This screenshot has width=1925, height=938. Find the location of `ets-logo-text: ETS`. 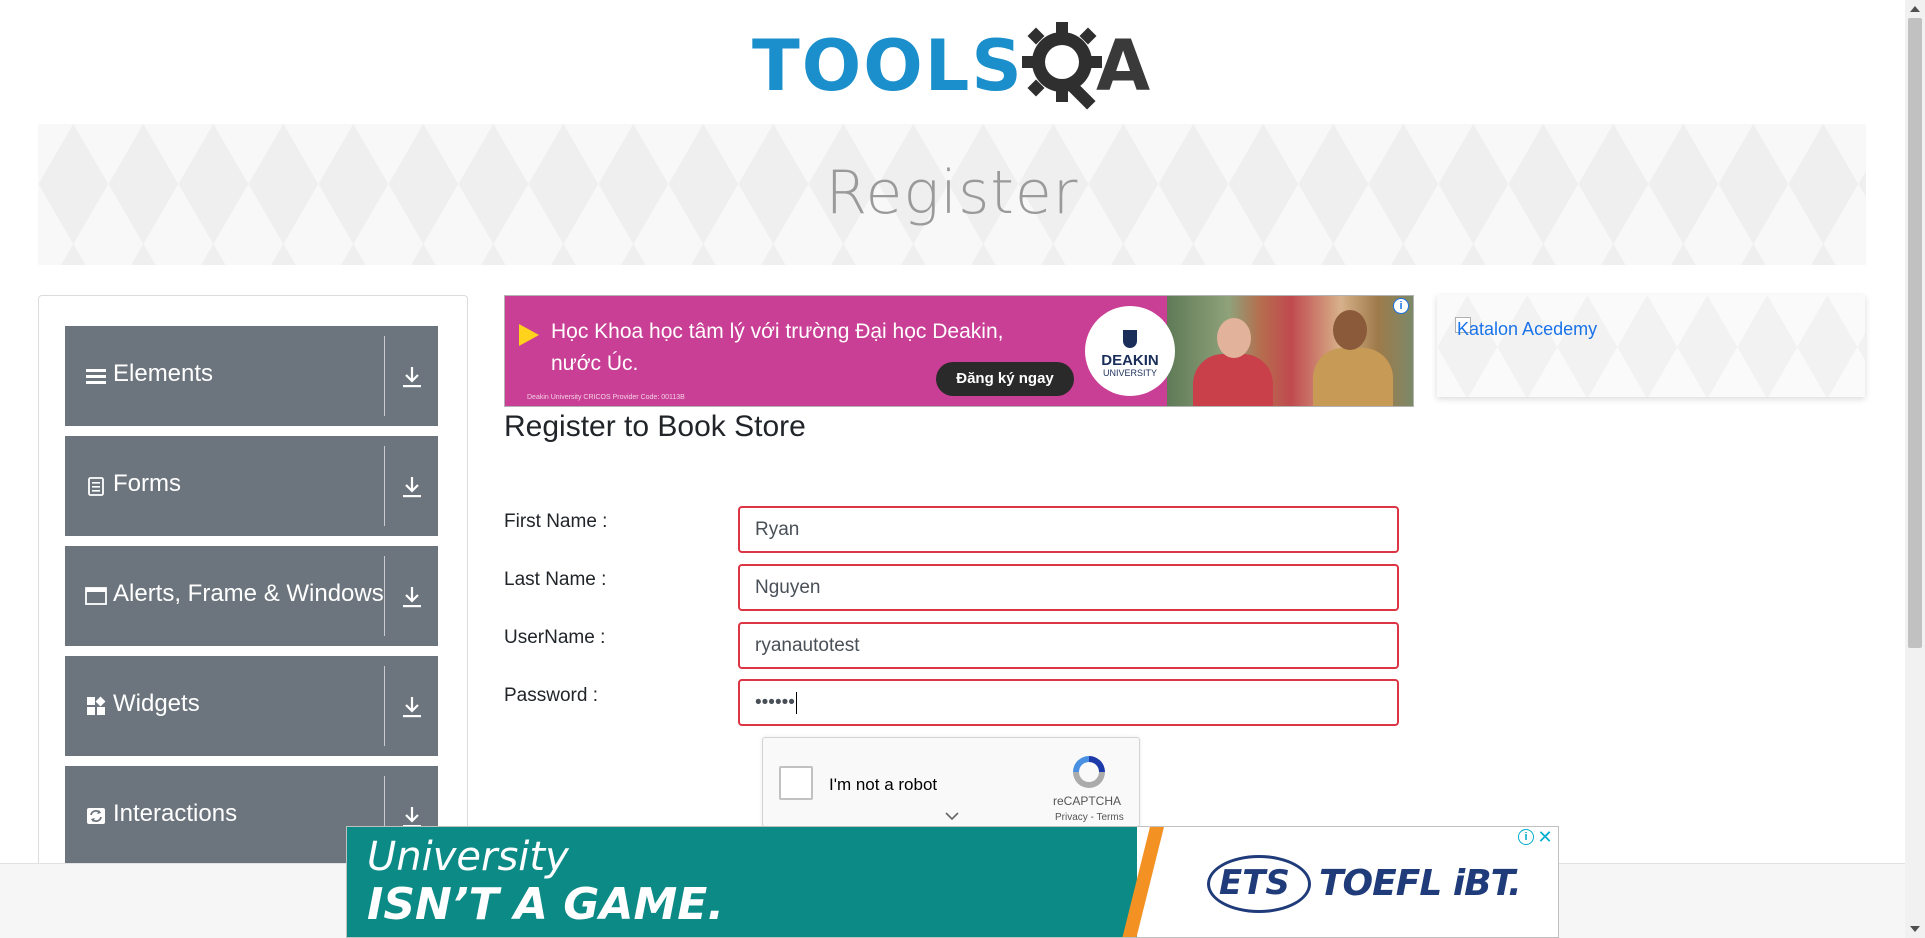

ets-logo-text: ETS is located at coordinates (1254, 883).